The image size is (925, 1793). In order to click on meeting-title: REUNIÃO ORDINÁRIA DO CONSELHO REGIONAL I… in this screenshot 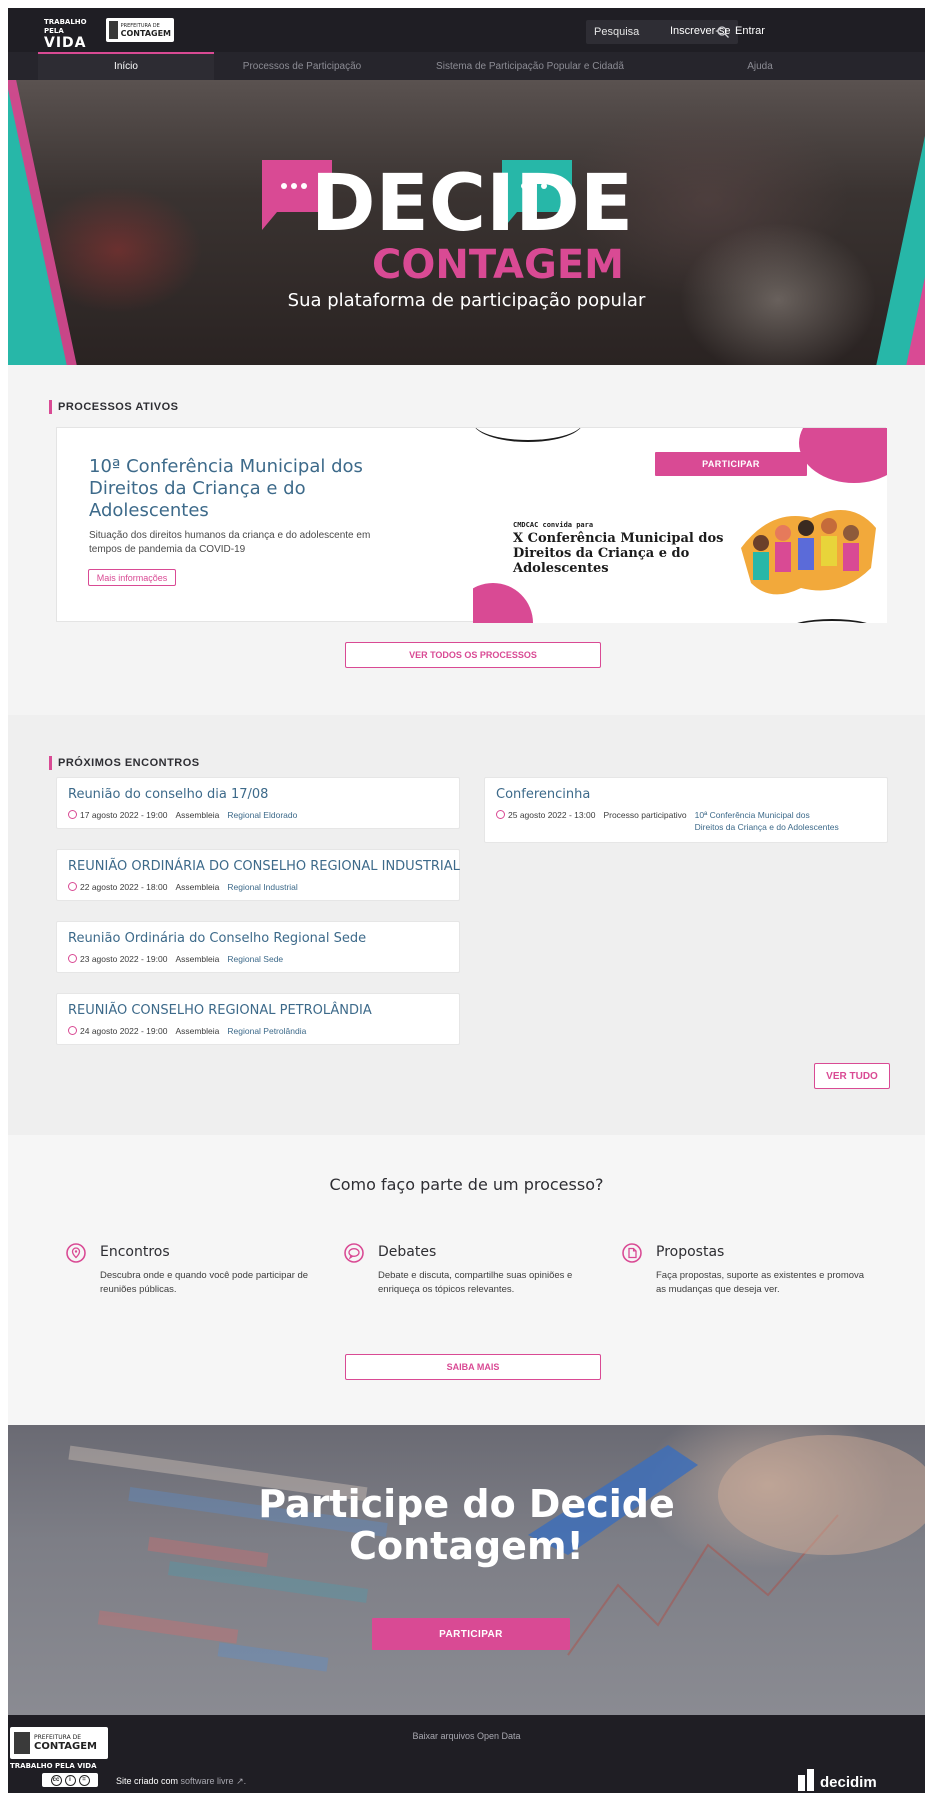, I will do `click(264, 866)`.